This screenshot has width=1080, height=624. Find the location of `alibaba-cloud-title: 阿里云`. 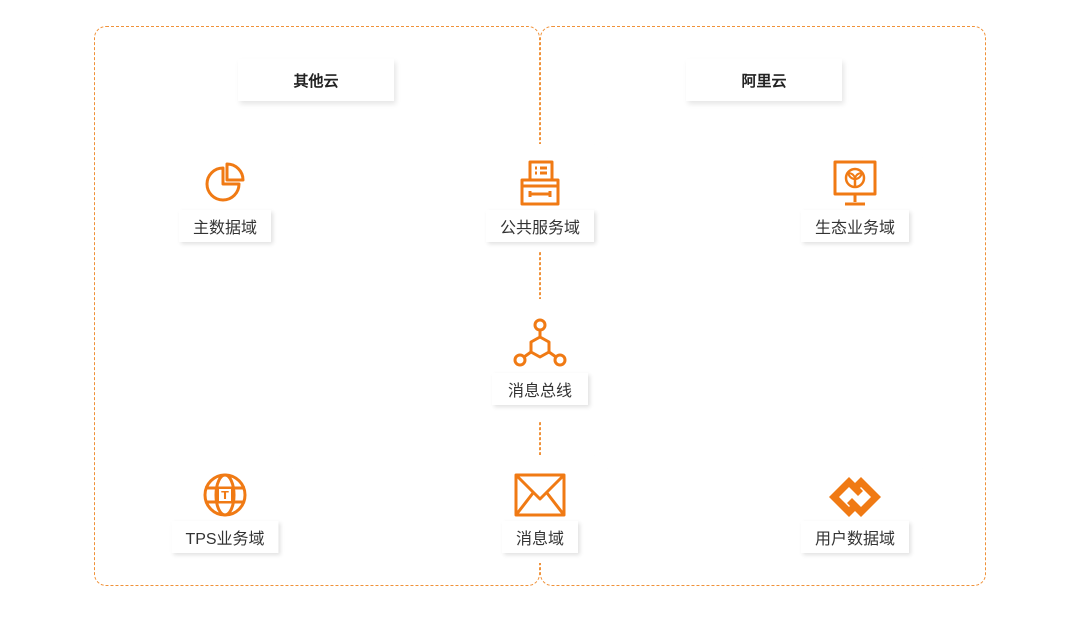

alibaba-cloud-title: 阿里云 is located at coordinates (764, 80).